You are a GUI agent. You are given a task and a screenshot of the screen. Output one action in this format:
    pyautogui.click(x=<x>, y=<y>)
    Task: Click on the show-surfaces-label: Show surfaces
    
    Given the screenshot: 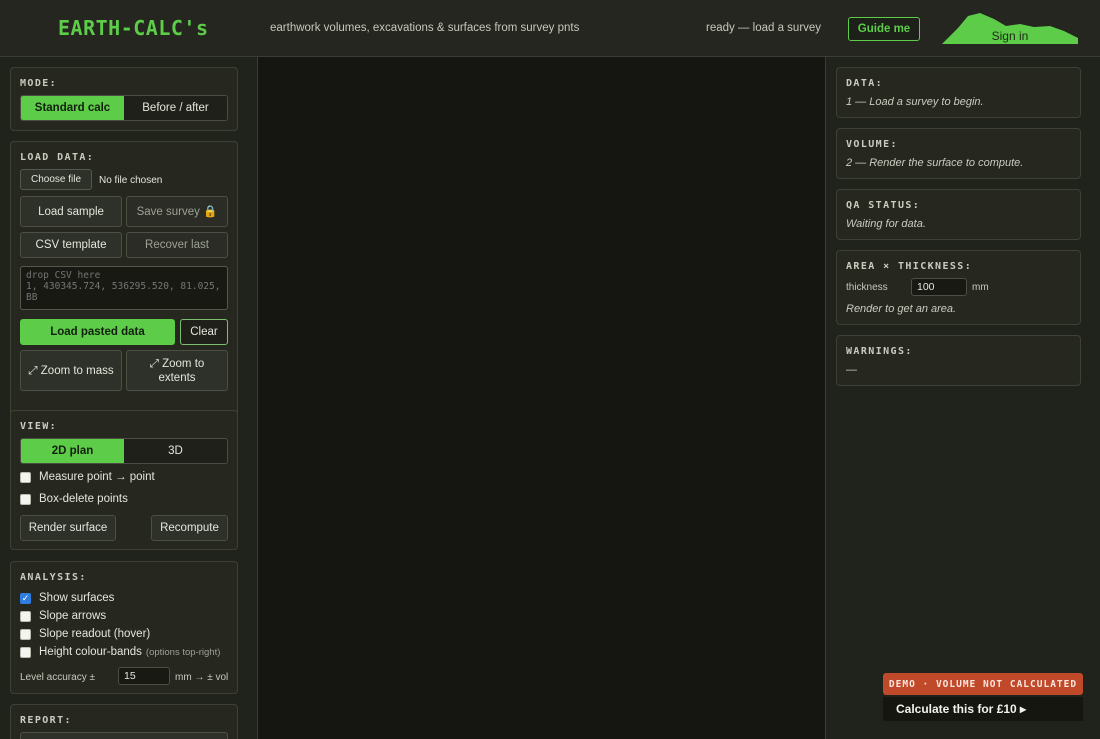 What is the action you would take?
    pyautogui.click(x=77, y=598)
    